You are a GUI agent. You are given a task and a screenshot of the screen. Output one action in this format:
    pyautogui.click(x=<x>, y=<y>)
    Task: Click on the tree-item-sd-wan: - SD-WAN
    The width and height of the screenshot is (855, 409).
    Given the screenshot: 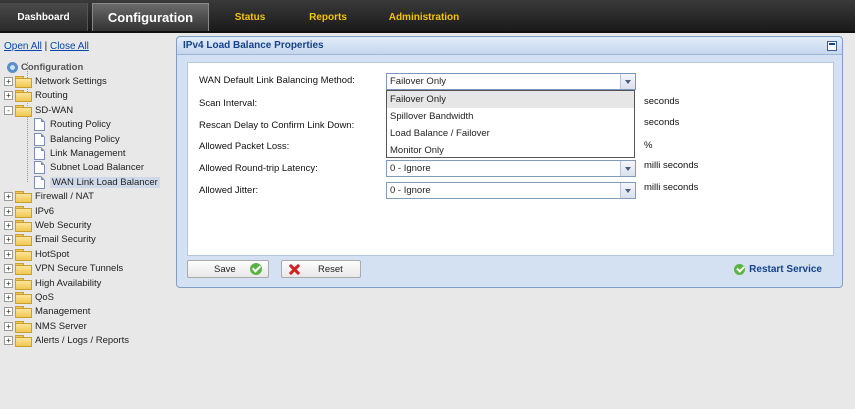 What is the action you would take?
    pyautogui.click(x=82, y=110)
    